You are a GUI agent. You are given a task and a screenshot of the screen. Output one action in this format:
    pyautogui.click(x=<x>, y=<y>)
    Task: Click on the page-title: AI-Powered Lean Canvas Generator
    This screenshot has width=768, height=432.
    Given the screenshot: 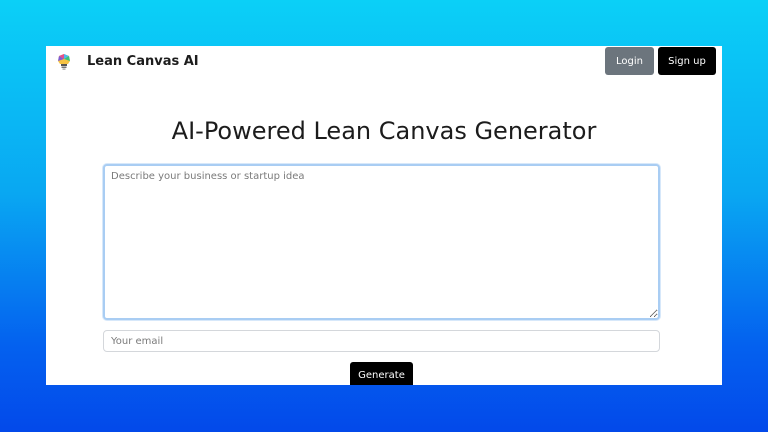 What is the action you would take?
    pyautogui.click(x=384, y=131)
    